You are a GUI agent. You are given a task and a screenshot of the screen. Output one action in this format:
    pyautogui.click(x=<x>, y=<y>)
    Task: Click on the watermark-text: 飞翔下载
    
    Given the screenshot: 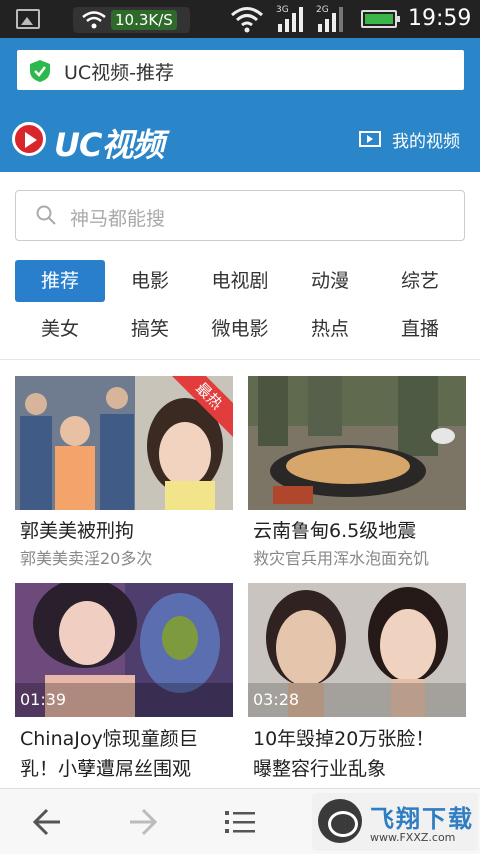 What is the action you would take?
    pyautogui.click(x=422, y=819)
    